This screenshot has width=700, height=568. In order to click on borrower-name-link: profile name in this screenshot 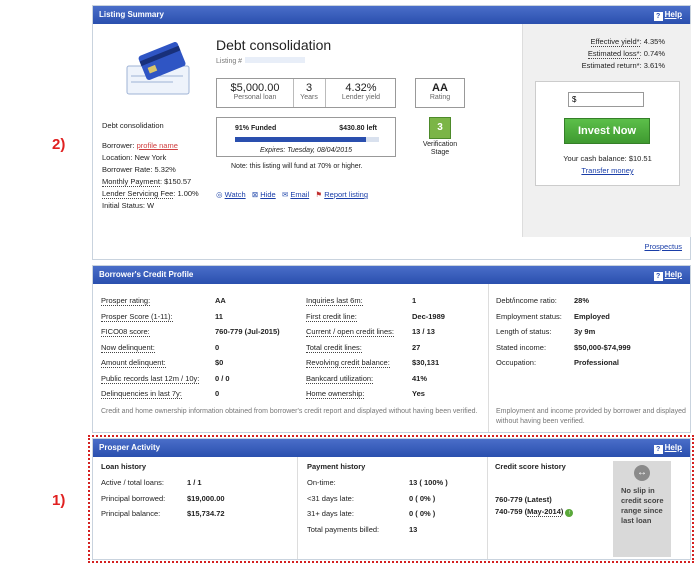, I will do `click(157, 145)`.